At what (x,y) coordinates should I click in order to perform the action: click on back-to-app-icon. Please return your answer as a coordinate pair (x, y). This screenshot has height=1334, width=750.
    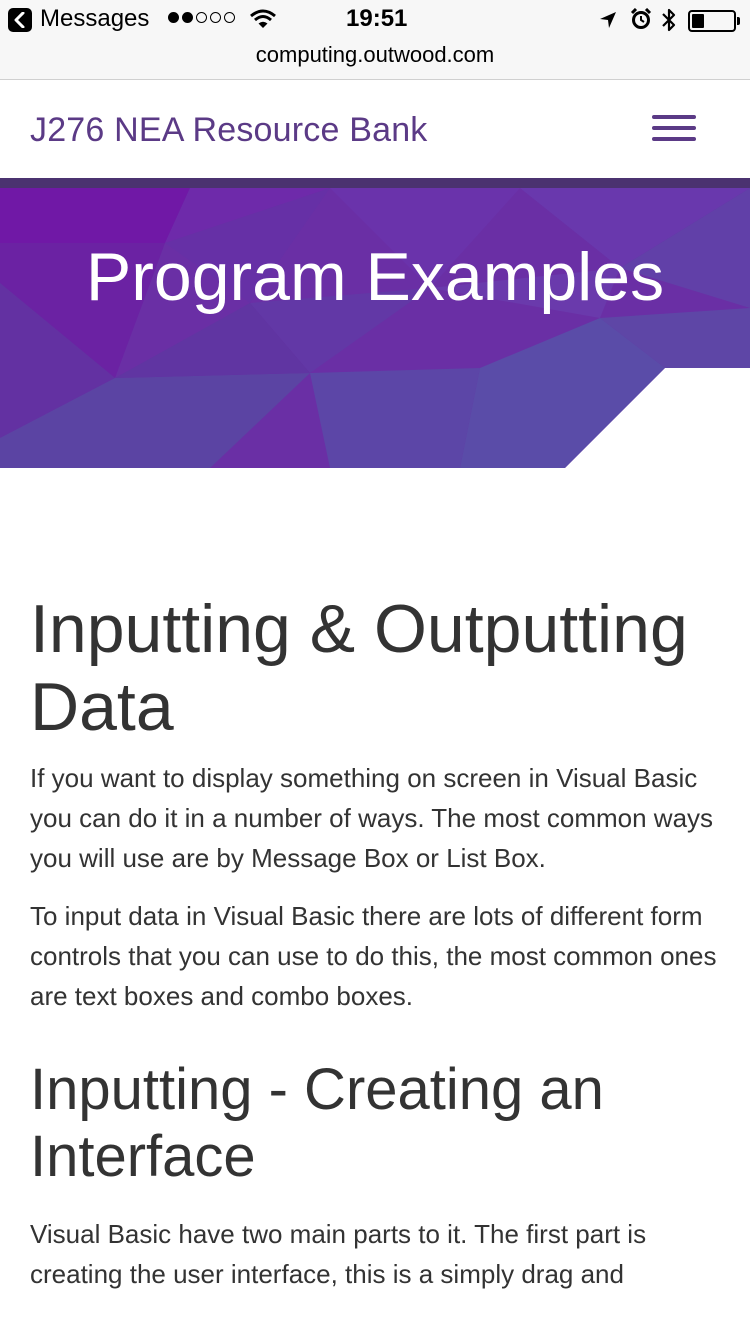
    Looking at the image, I should click on (20, 20).